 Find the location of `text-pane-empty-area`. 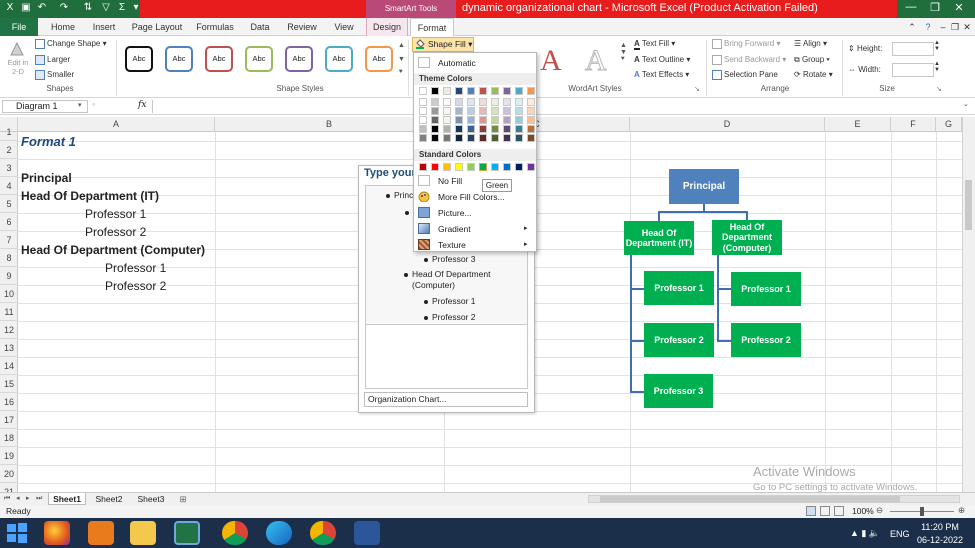

text-pane-empty-area is located at coordinates (446, 357).